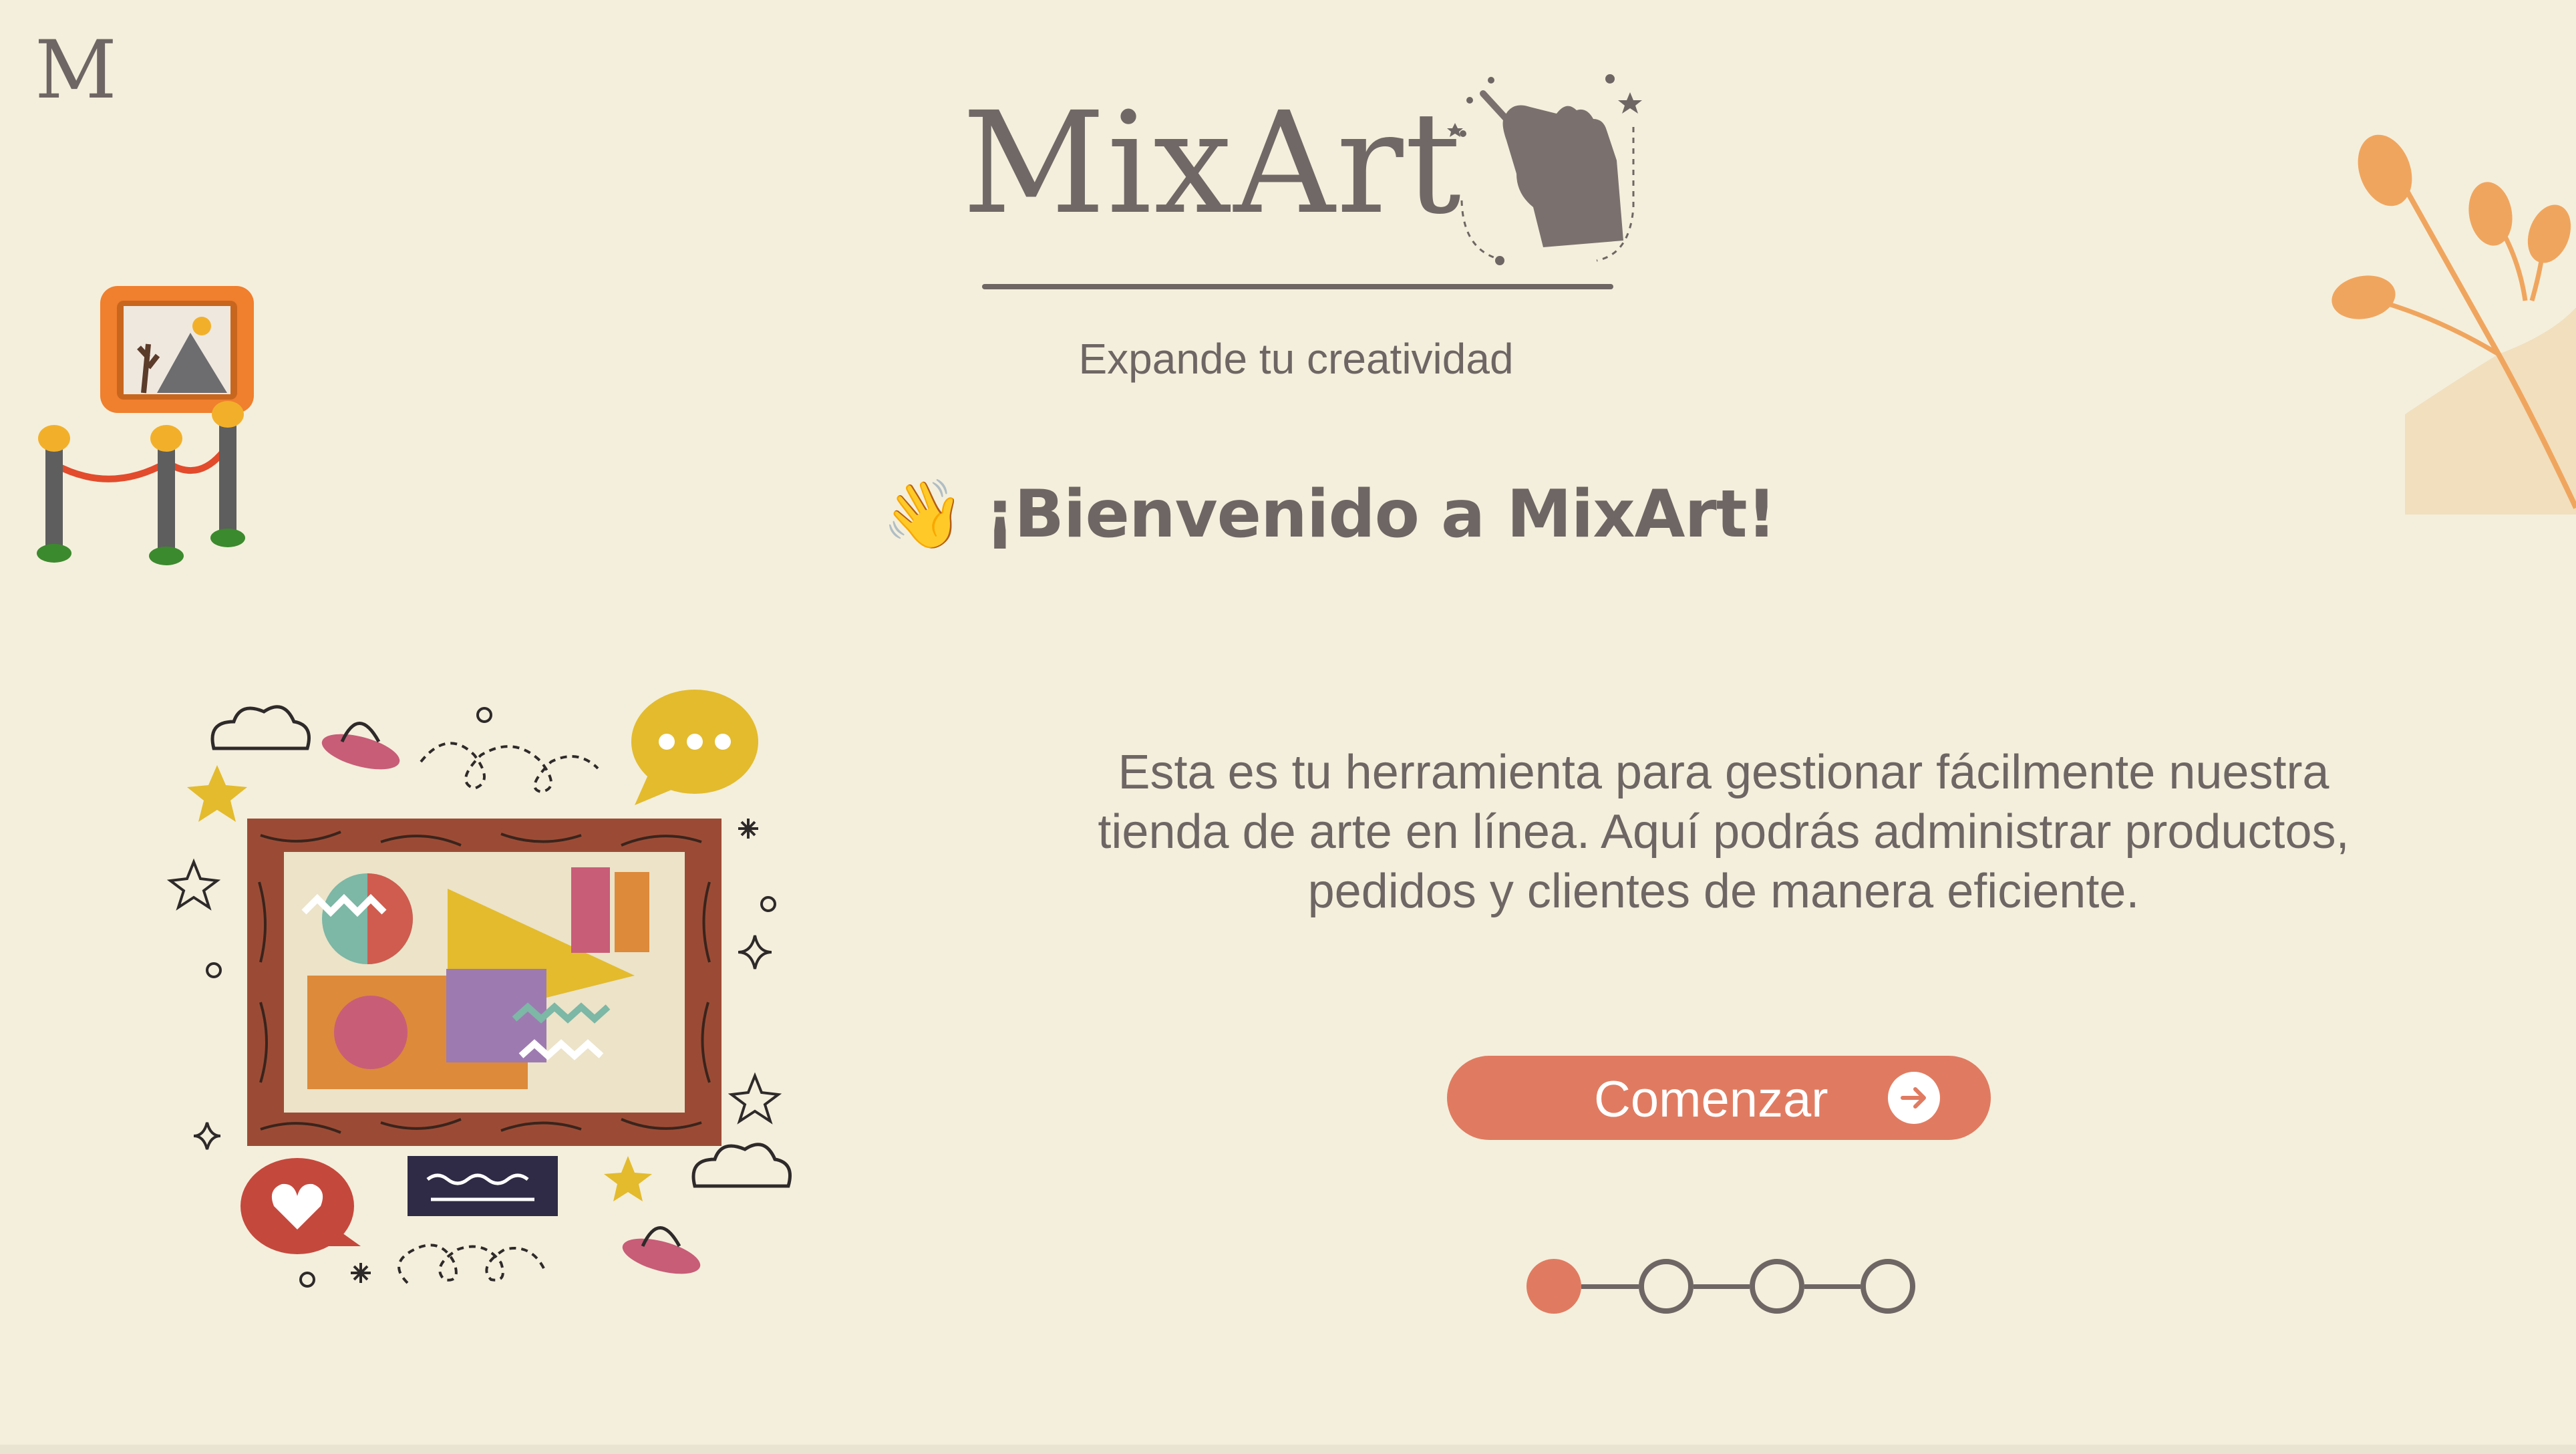  Describe the element at coordinates (1777, 1286) in the screenshot. I see `step-3-dot` at that location.